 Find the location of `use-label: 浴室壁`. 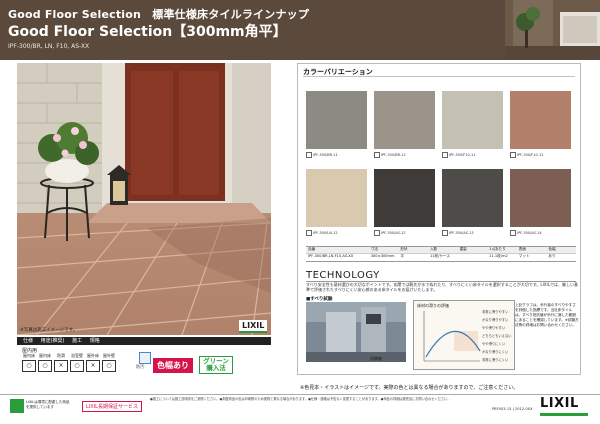

use-label: 浴室壁 is located at coordinates (77, 355).